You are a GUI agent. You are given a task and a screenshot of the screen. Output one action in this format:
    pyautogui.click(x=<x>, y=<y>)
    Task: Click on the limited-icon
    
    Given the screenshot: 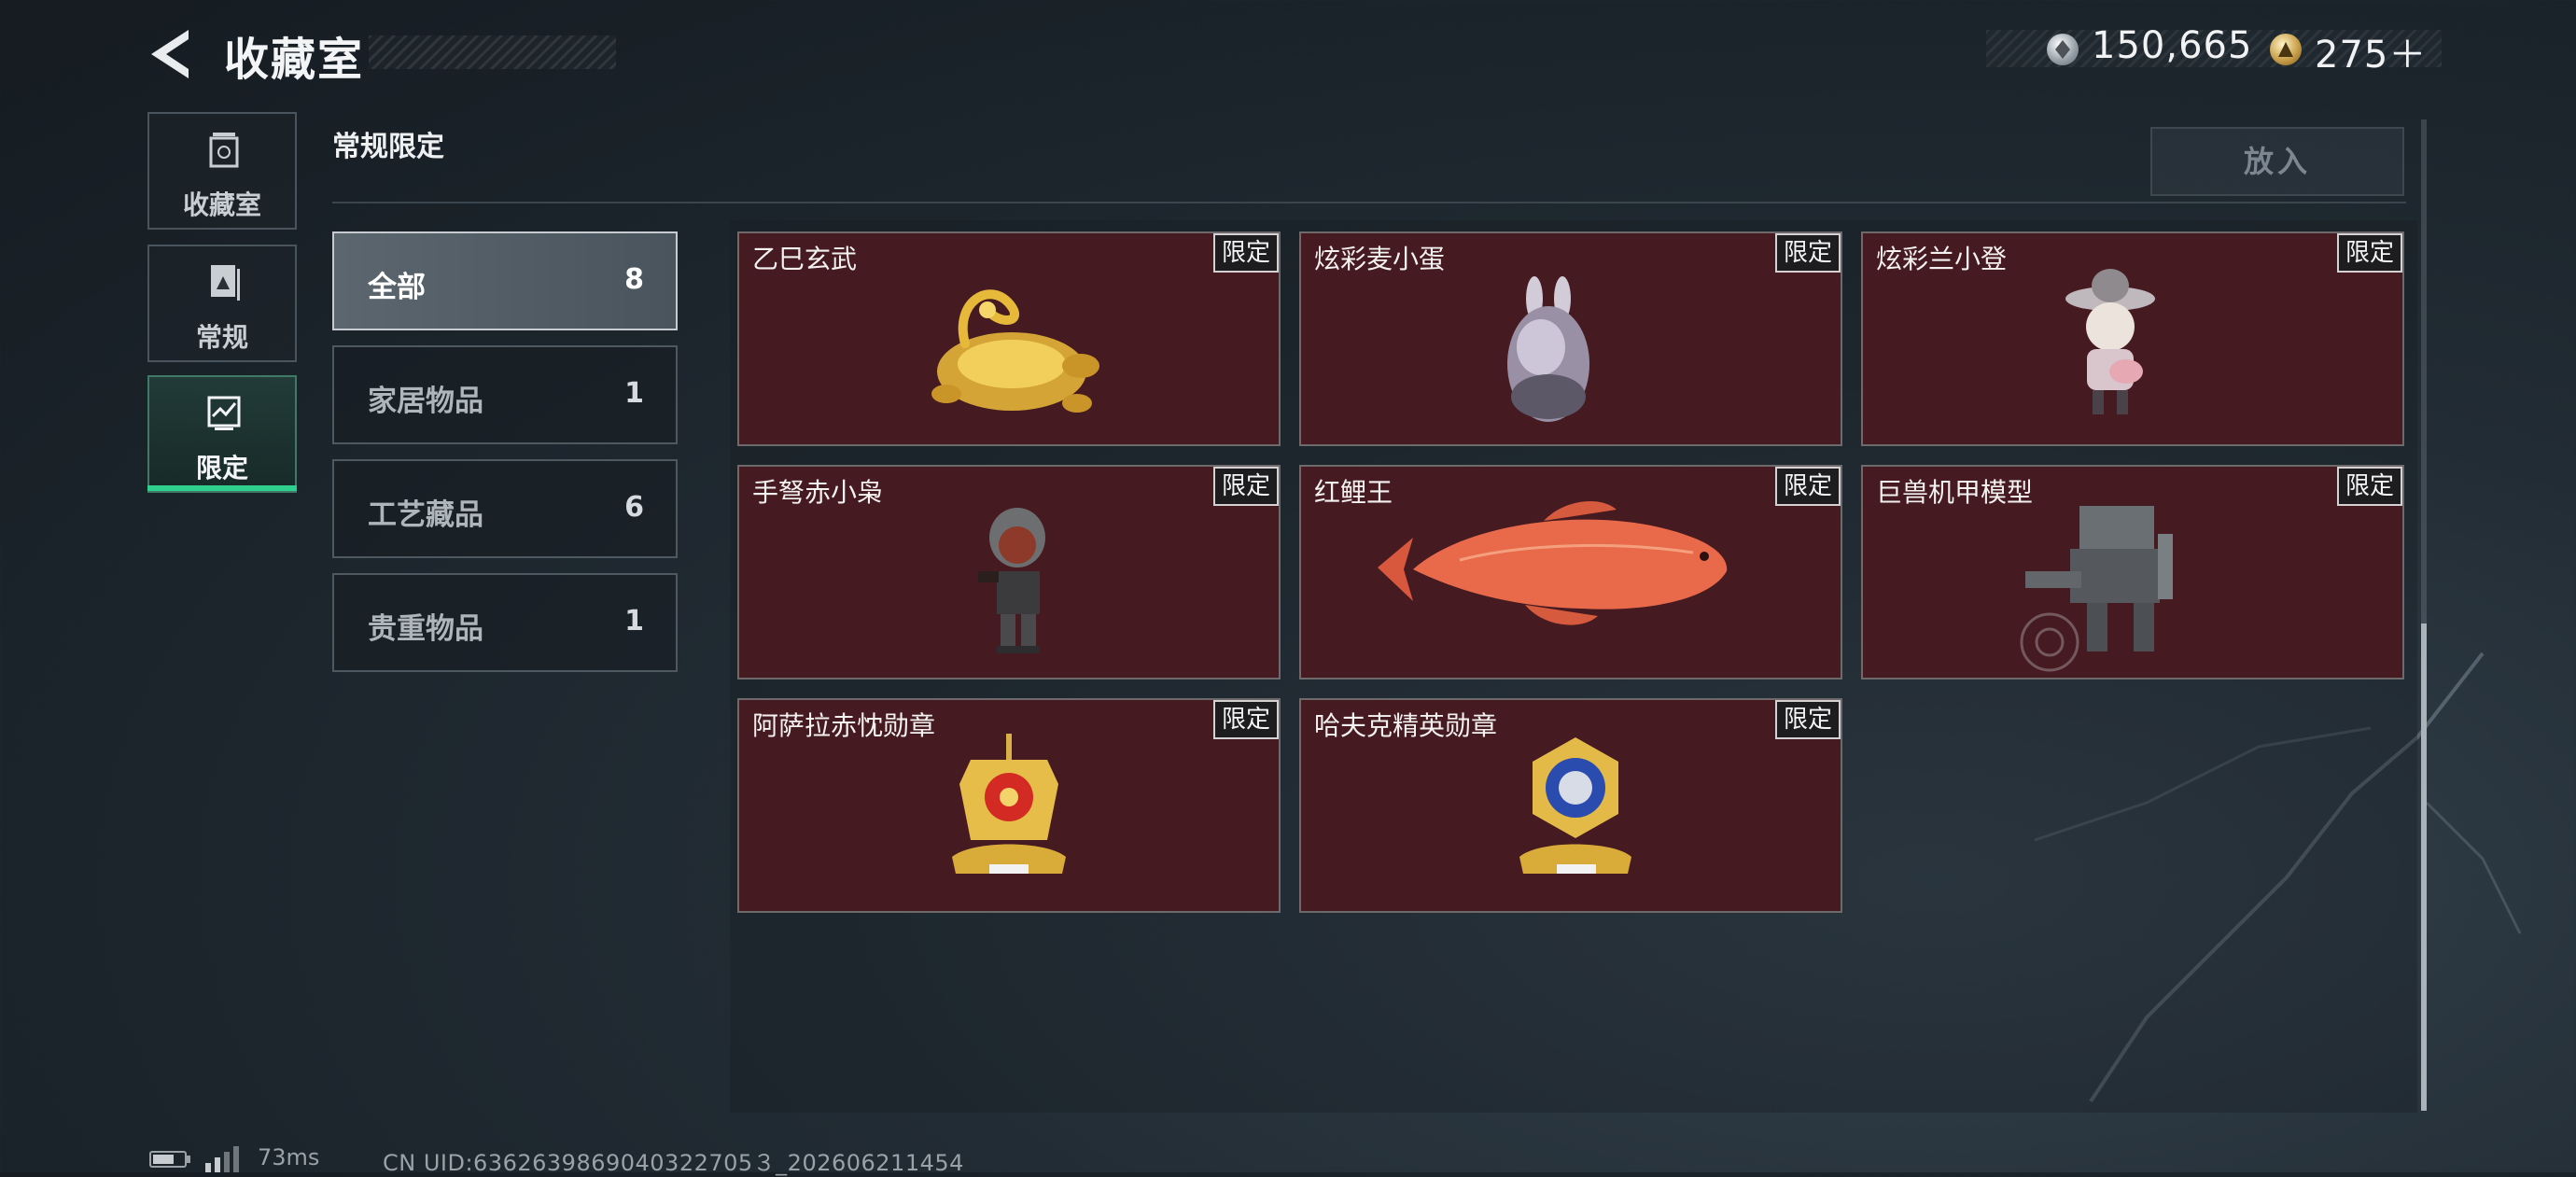 What is the action you would take?
    pyautogui.click(x=224, y=413)
    